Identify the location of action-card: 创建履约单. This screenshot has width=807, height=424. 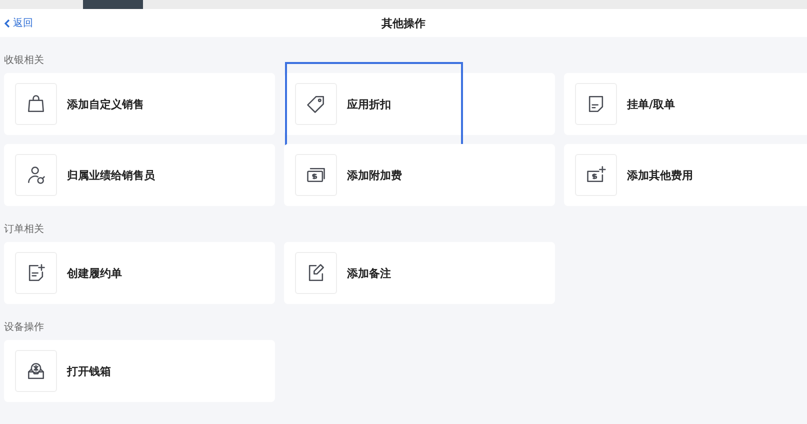
(139, 273).